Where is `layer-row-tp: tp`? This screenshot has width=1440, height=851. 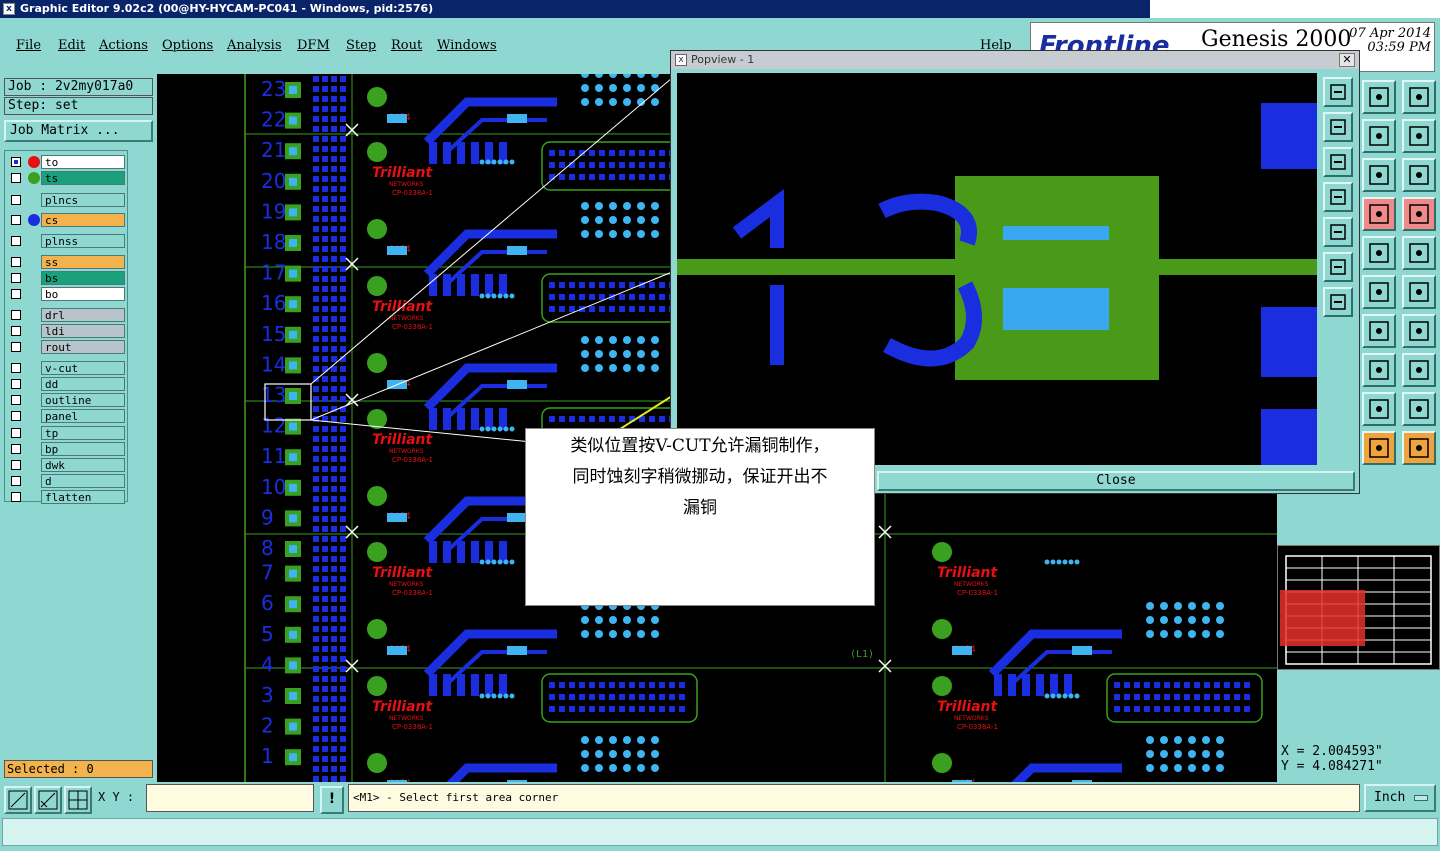 layer-row-tp: tp is located at coordinates (68, 433).